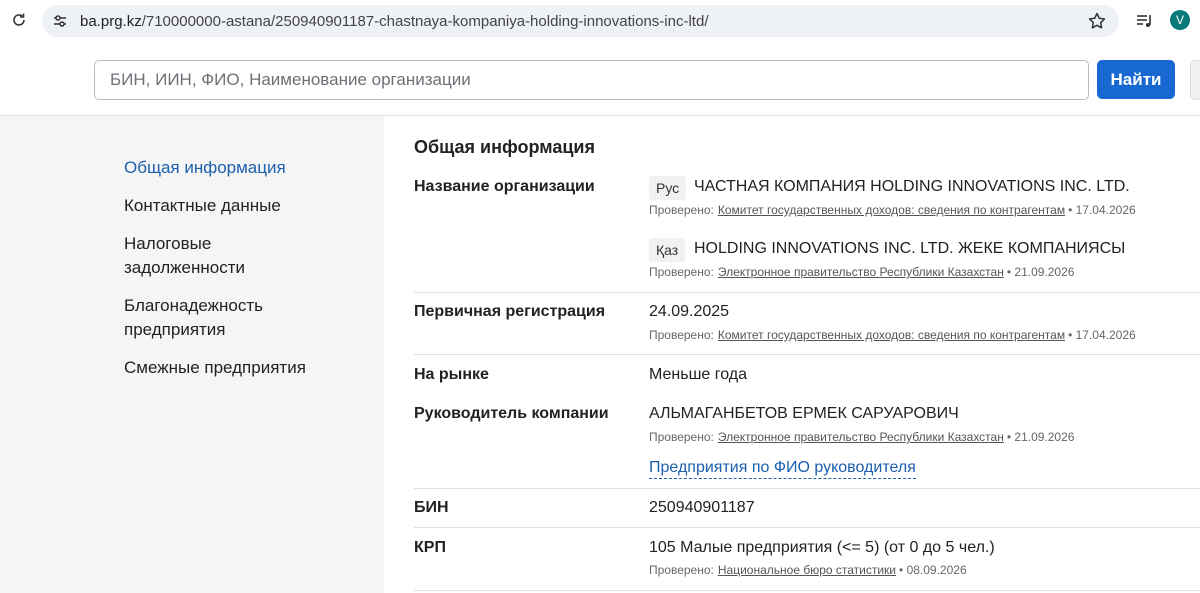 The image size is (1200, 593). Describe the element at coordinates (451, 374) in the screenshot. I see `market-label: На рынке` at that location.